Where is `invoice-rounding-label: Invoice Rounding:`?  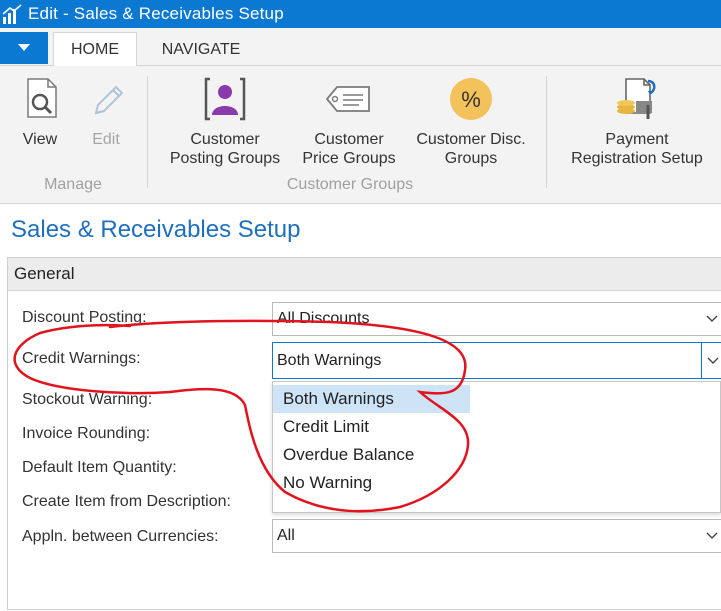 invoice-rounding-label: Invoice Rounding: is located at coordinates (86, 433).